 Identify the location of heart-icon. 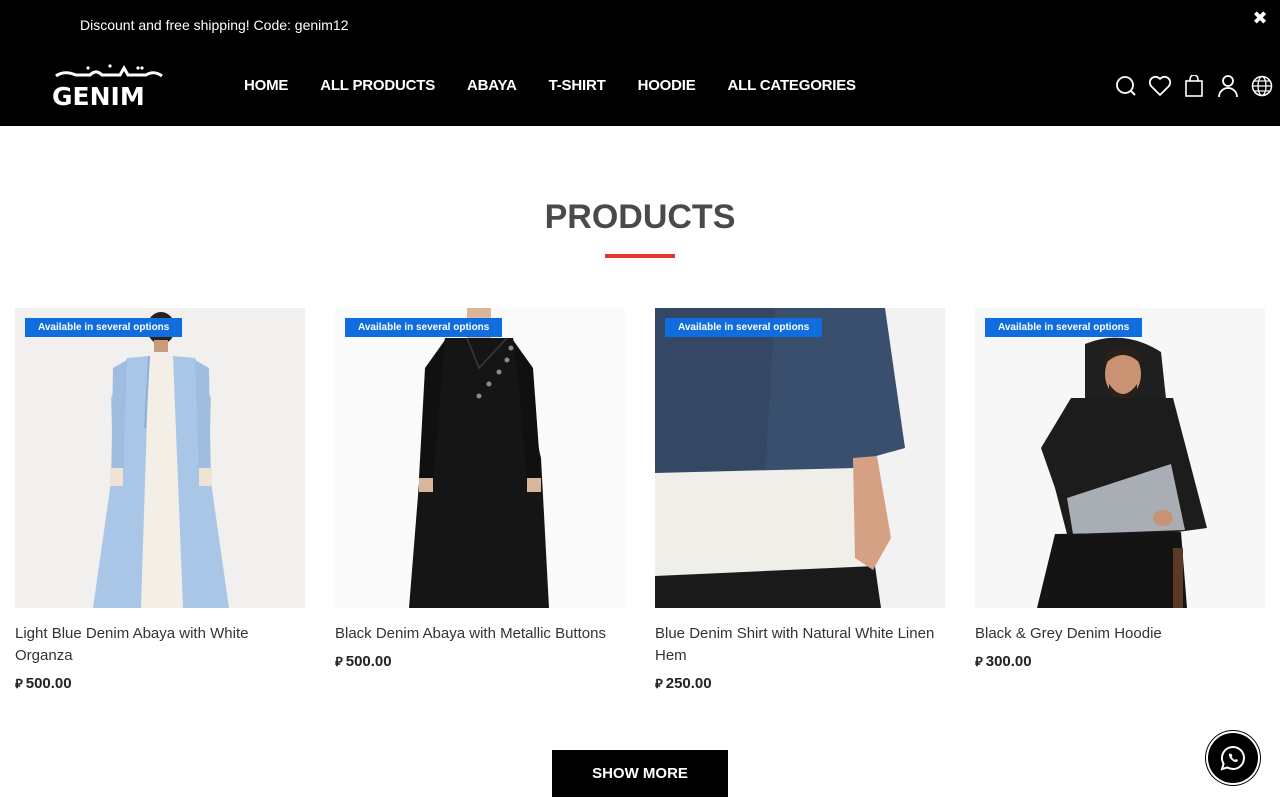
(1159, 86).